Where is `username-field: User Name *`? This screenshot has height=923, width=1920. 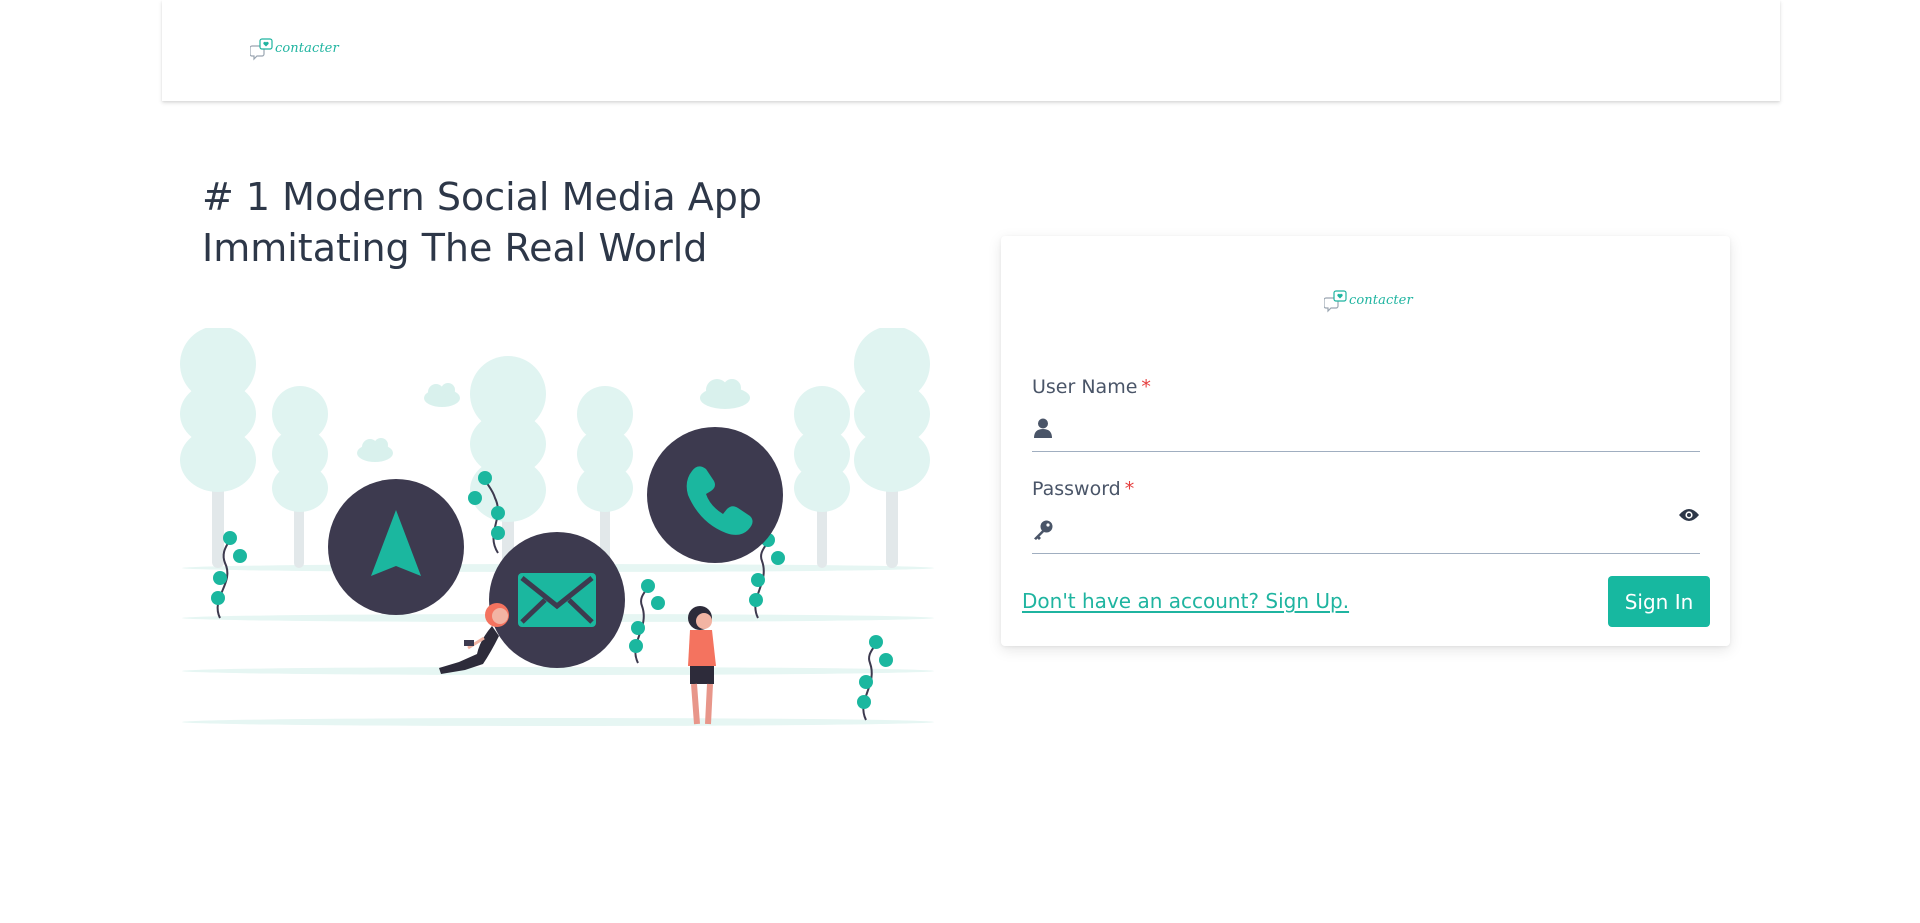
username-field: User Name * is located at coordinates (1366, 414).